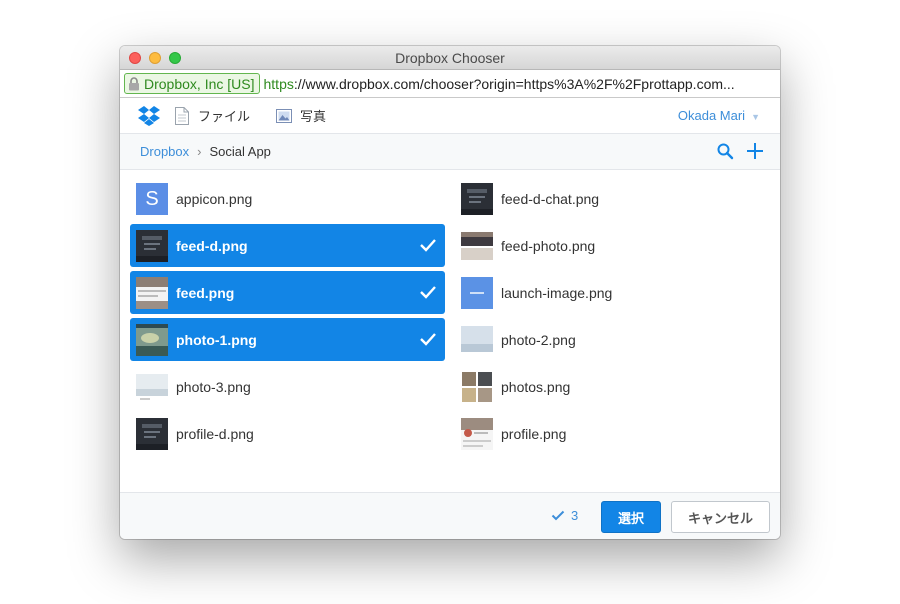 The height and width of the screenshot is (604, 900). Describe the element at coordinates (214, 198) in the screenshot. I see `file-name: appicon.png` at that location.